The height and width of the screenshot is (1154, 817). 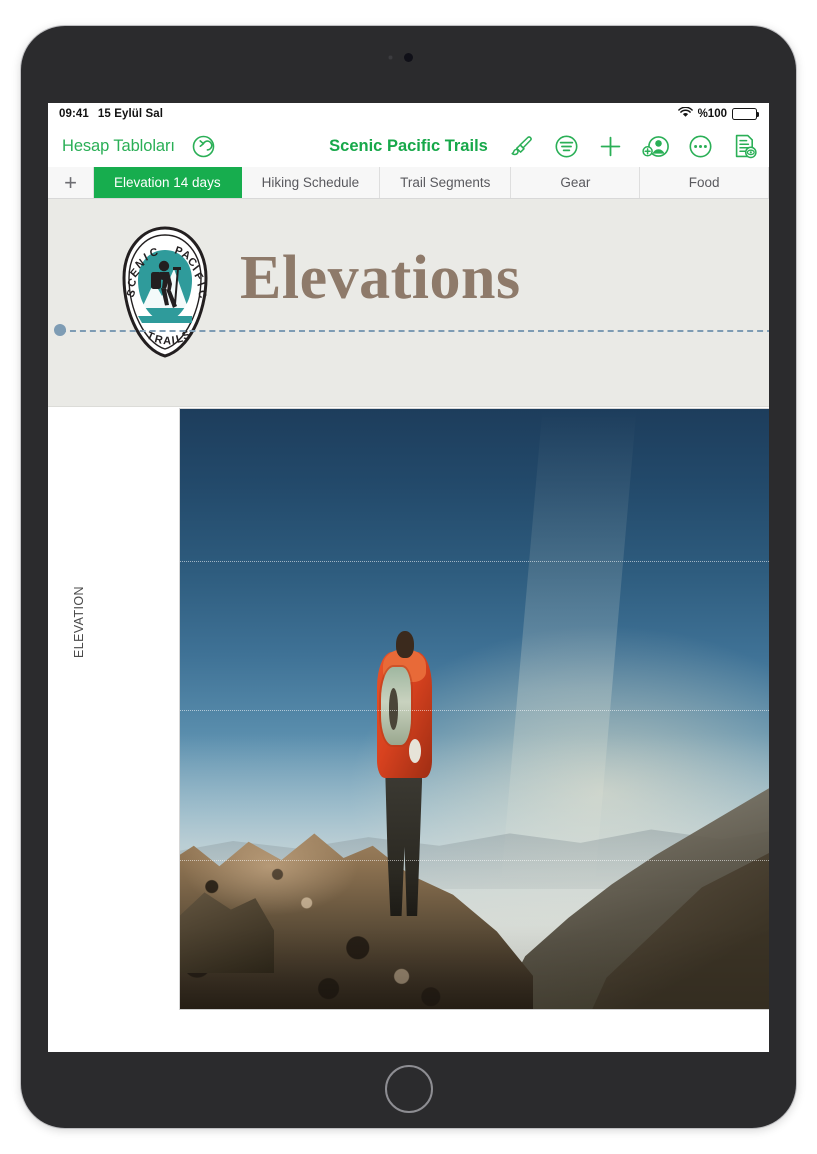 I want to click on sheet-title-elevations: Elevations, so click(x=380, y=278).